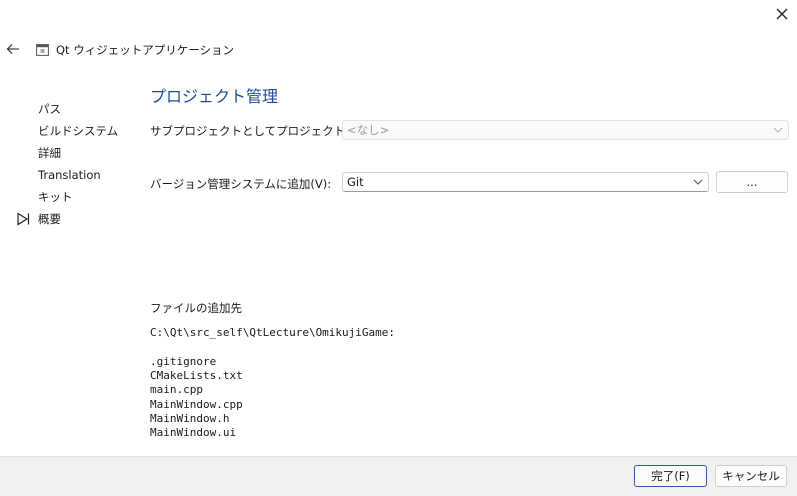  Describe the element at coordinates (196, 308) in the screenshot. I see `summary-heading: ファイルの追加先` at that location.